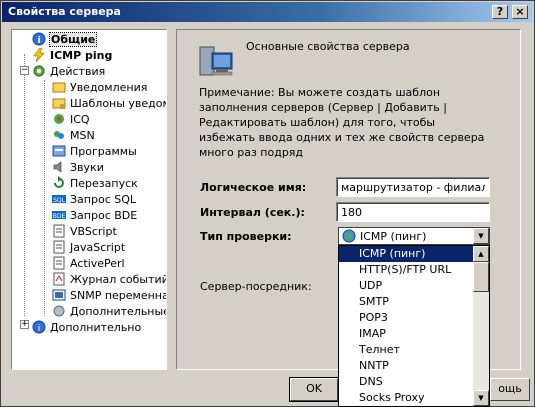 This screenshot has height=407, width=535. Describe the element at coordinates (328, 46) in the screenshot. I see `panel-title: Основные свойства сервера` at that location.